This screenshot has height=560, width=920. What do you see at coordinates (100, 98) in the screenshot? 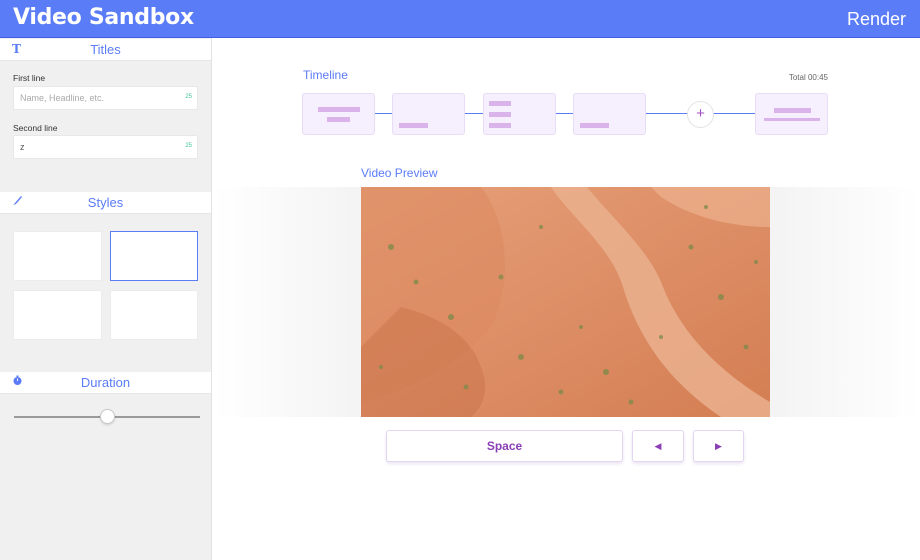
I see `first-line-input` at bounding box center [100, 98].